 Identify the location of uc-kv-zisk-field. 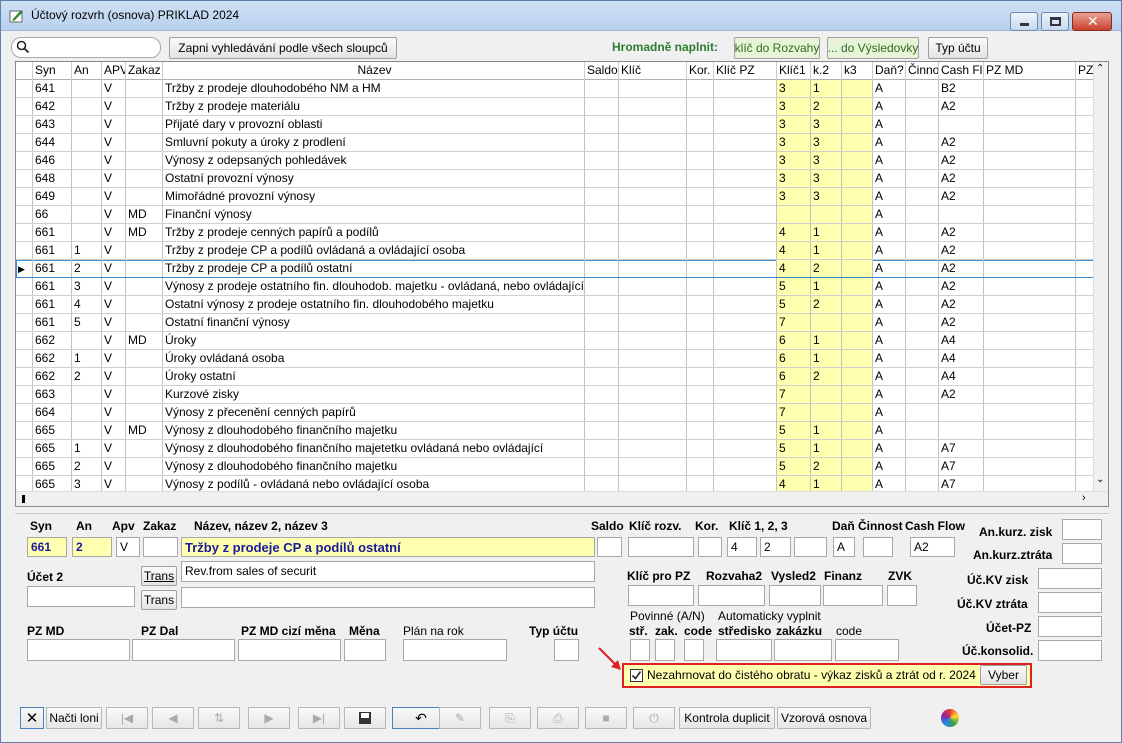
(1070, 578).